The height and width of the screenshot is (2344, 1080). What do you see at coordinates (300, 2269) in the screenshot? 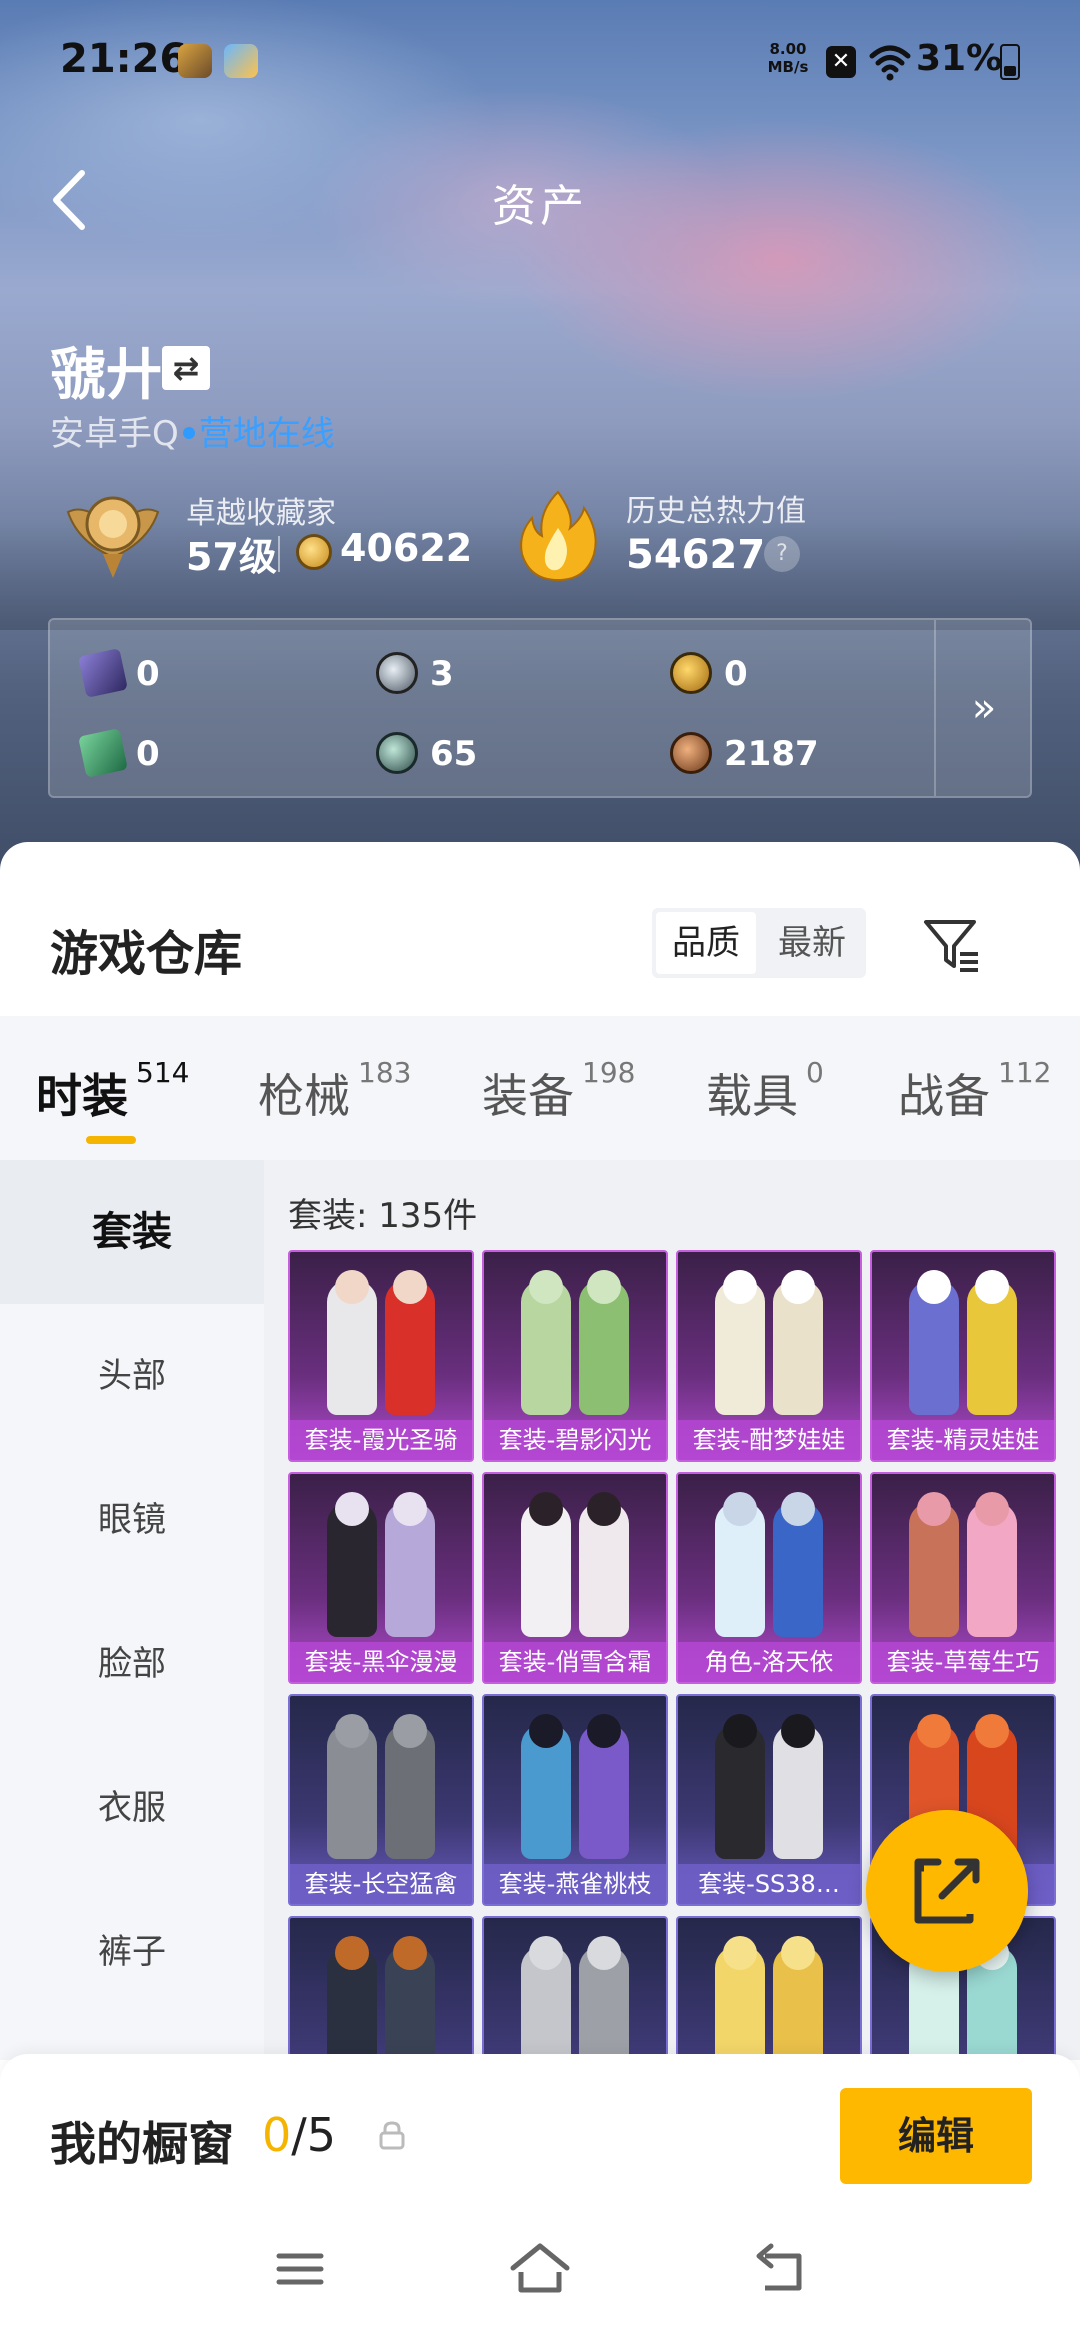
I see `menu-icon` at bounding box center [300, 2269].